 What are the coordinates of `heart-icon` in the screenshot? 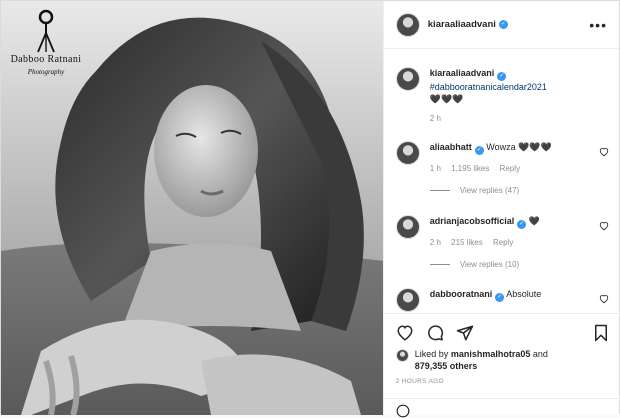 It's located at (405, 333).